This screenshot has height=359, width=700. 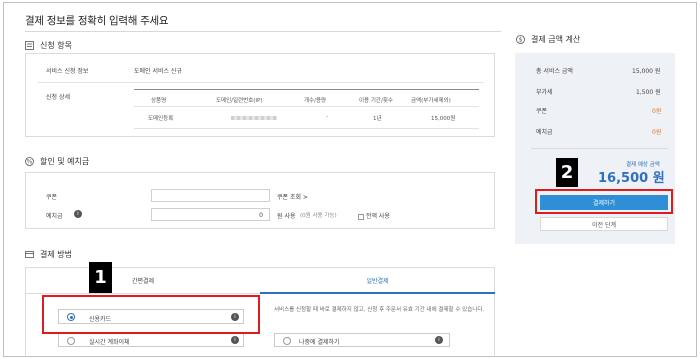 I want to click on summary-vat-label: 부가세, so click(x=544, y=92).